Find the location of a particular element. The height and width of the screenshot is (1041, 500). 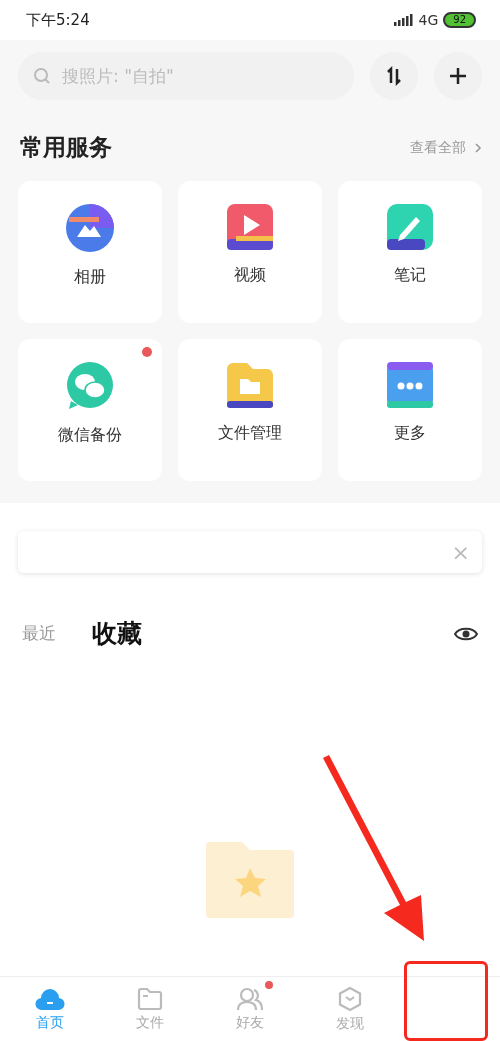

hexagon-icon is located at coordinates (350, 998).